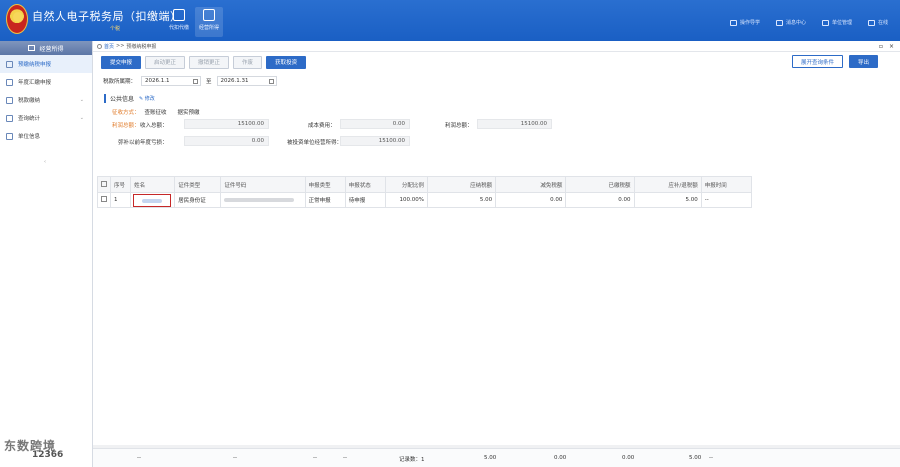 This screenshot has height=467, width=900. Describe the element at coordinates (325, 200) in the screenshot. I see `row-decl-type: 正常申报` at that location.